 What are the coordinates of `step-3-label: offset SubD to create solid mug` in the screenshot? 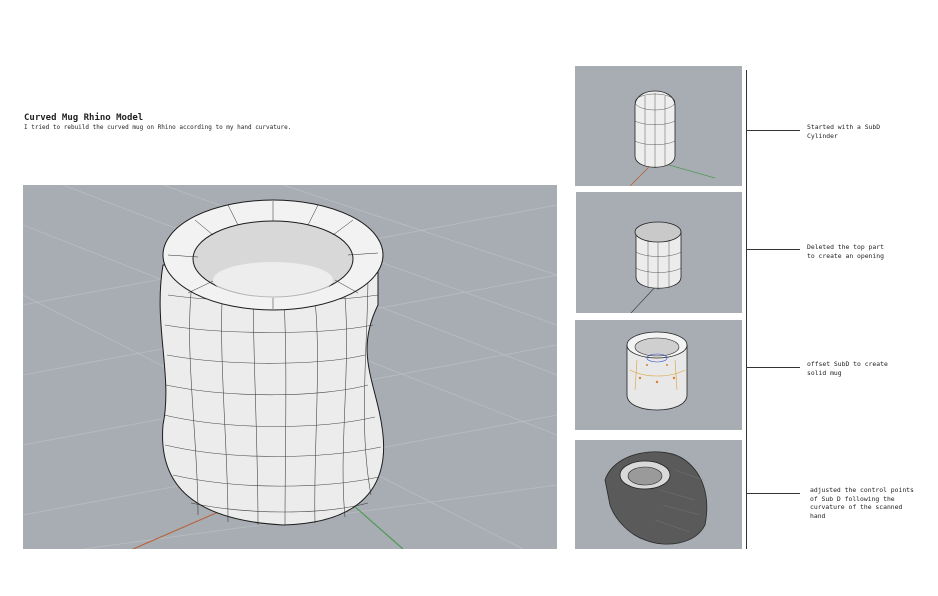 It's located at (847, 368).